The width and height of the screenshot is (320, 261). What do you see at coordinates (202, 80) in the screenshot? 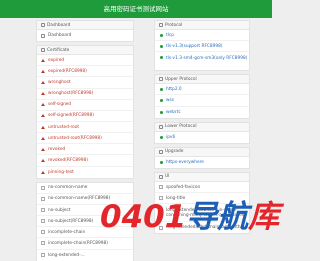
I see `upper-protocol-panel-header: Upper Protocol` at bounding box center [202, 80].